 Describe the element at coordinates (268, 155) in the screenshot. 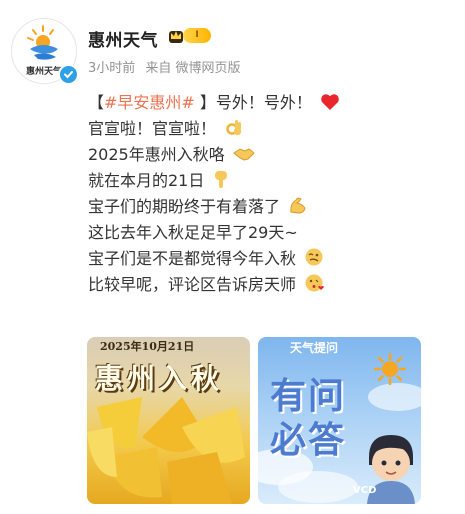

I see `post-line: 2025年惠州入秋咯` at that location.